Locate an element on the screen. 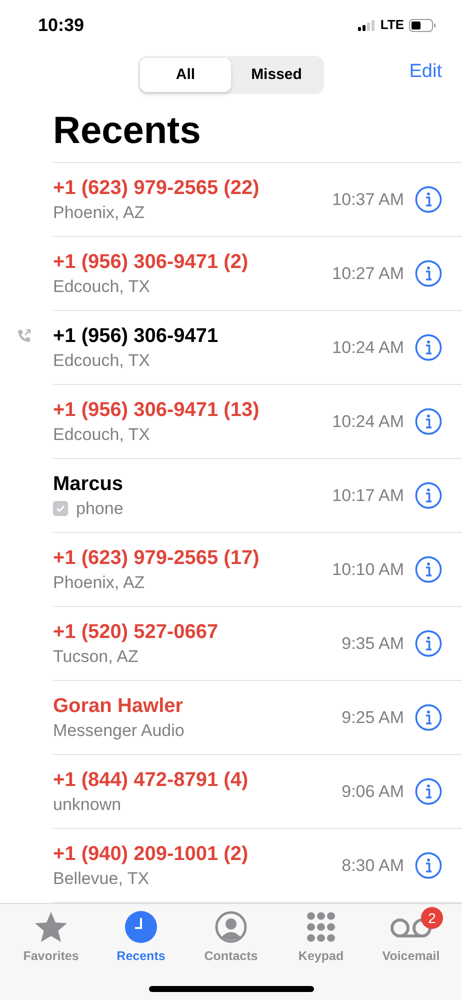 The image size is (462, 1000). edit-button: Edit is located at coordinates (425, 72).